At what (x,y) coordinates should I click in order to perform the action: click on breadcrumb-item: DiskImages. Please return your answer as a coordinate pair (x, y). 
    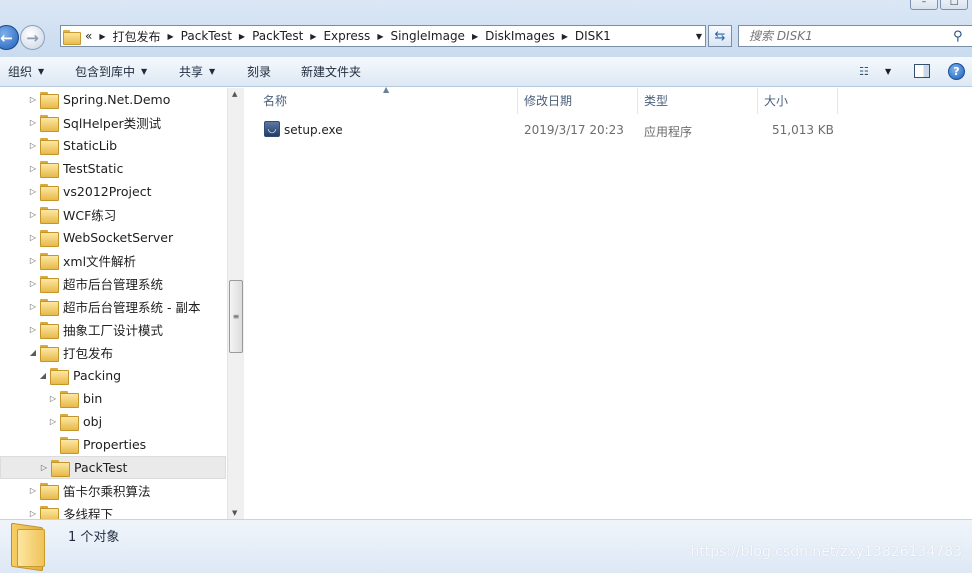
    Looking at the image, I should click on (520, 36).